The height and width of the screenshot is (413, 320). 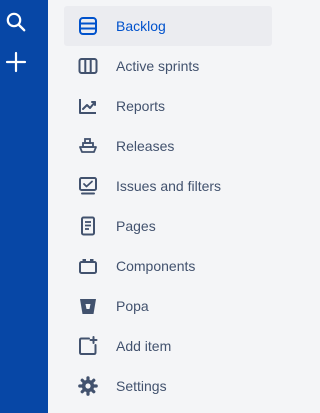 What do you see at coordinates (88, 226) in the screenshot?
I see `page-icon` at bounding box center [88, 226].